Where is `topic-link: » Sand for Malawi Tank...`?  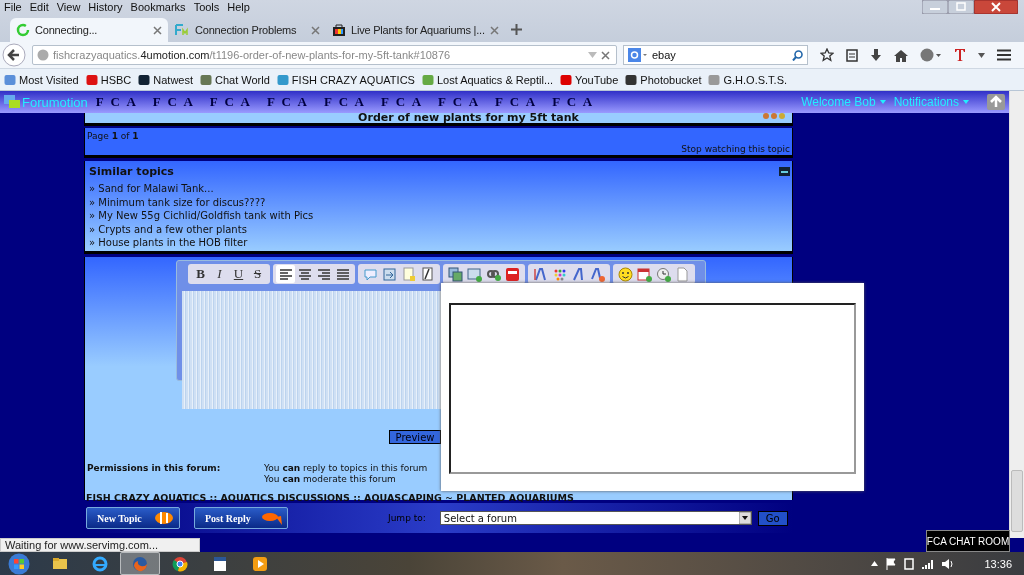 topic-link: » Sand for Malawi Tank... is located at coordinates (438, 189).